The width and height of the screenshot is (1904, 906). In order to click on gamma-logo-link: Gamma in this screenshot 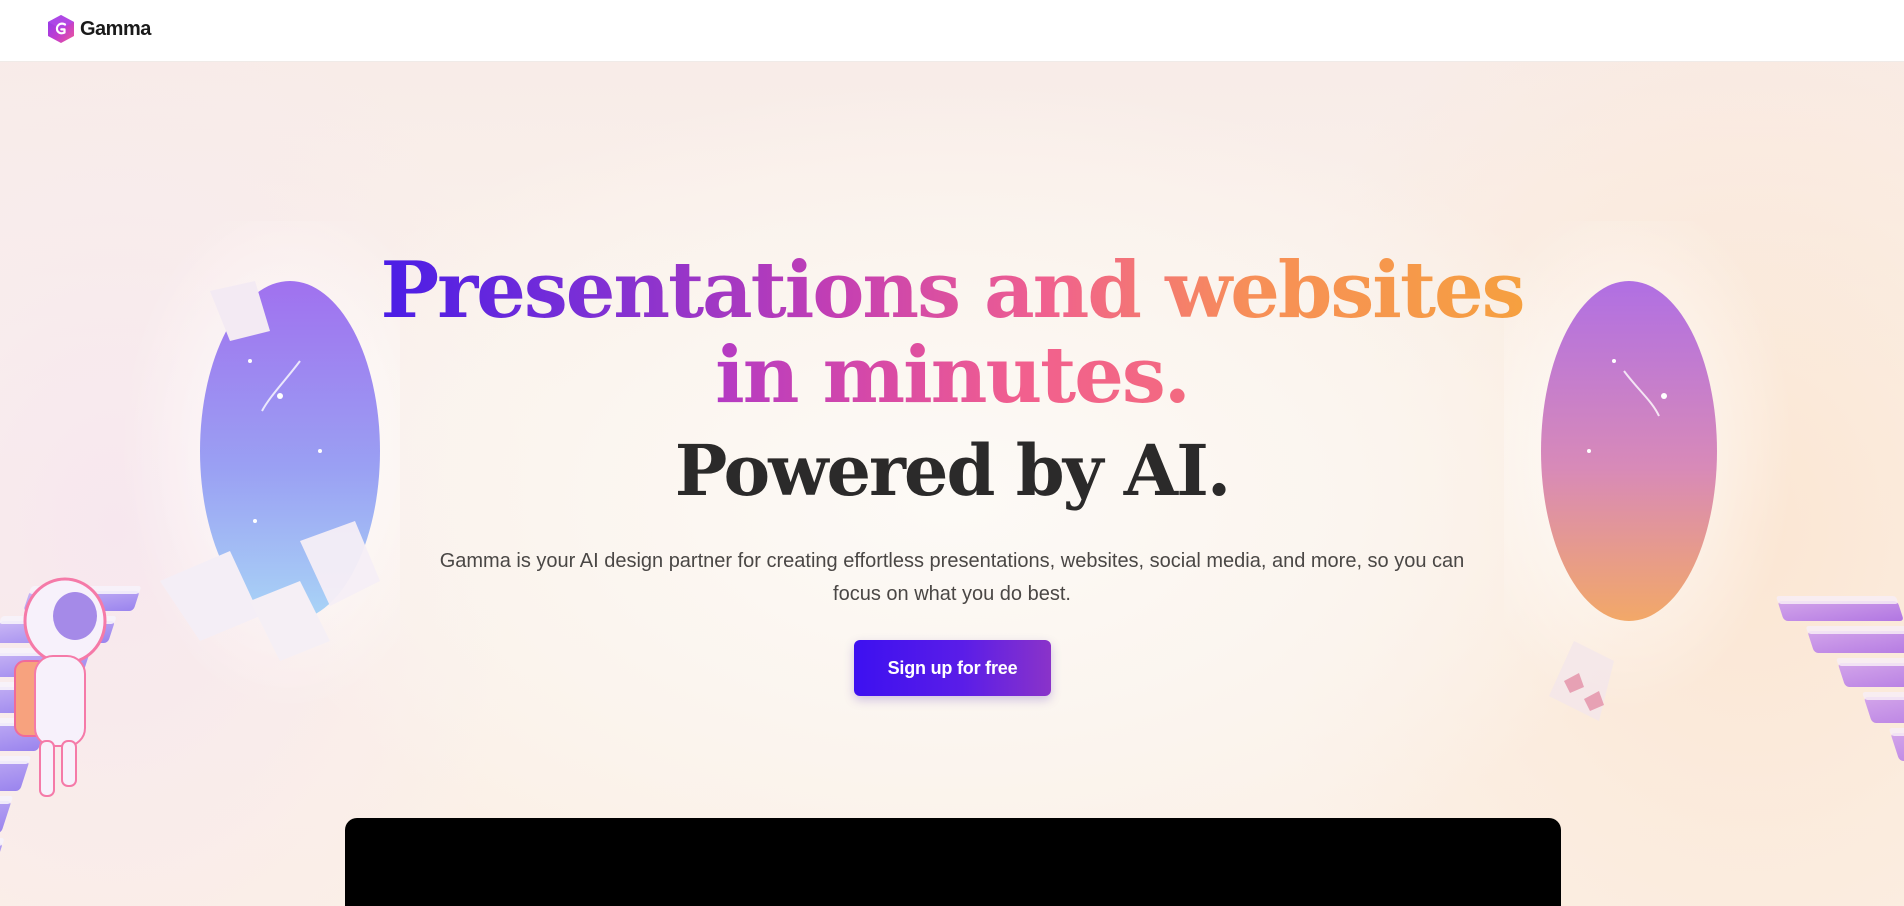, I will do `click(98, 29)`.